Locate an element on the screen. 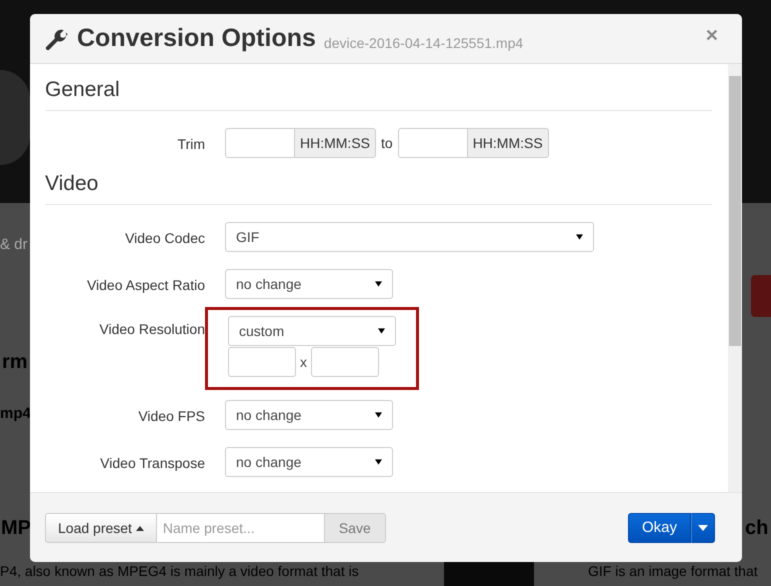  background-text: mp4 is located at coordinates (15, 413).